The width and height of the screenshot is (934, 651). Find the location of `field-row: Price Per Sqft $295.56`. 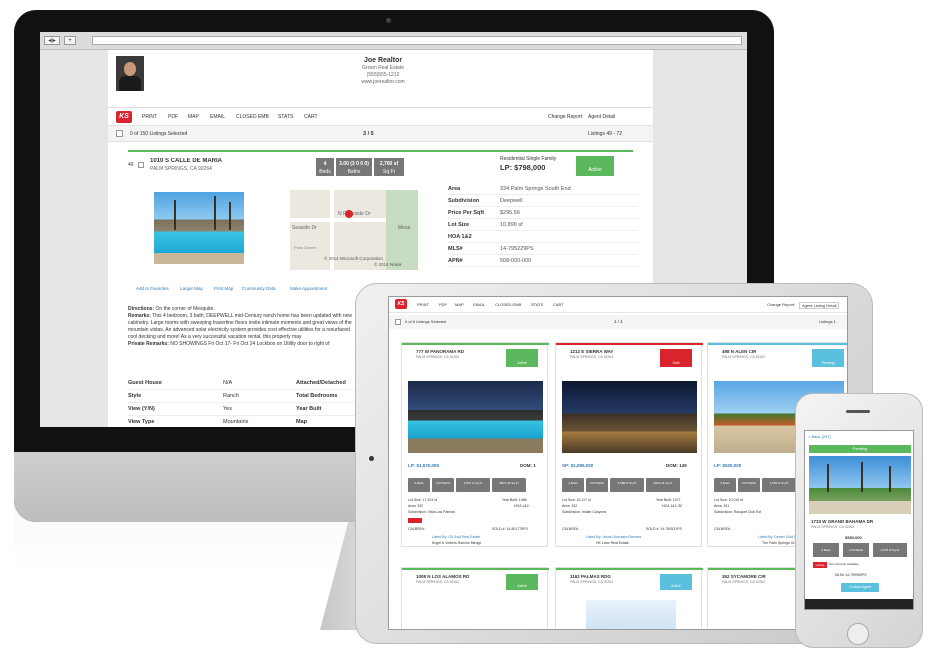

field-row: Price Per Sqft $295.56 is located at coordinates (543, 213).